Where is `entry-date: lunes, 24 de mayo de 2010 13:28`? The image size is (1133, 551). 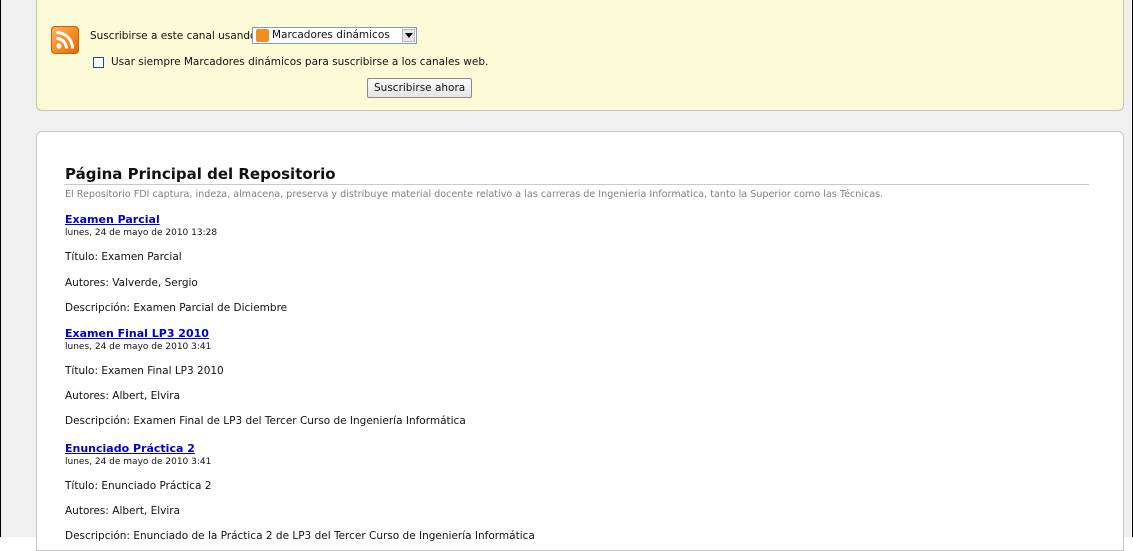 entry-date: lunes, 24 de mayo de 2010 13:28 is located at coordinates (141, 233).